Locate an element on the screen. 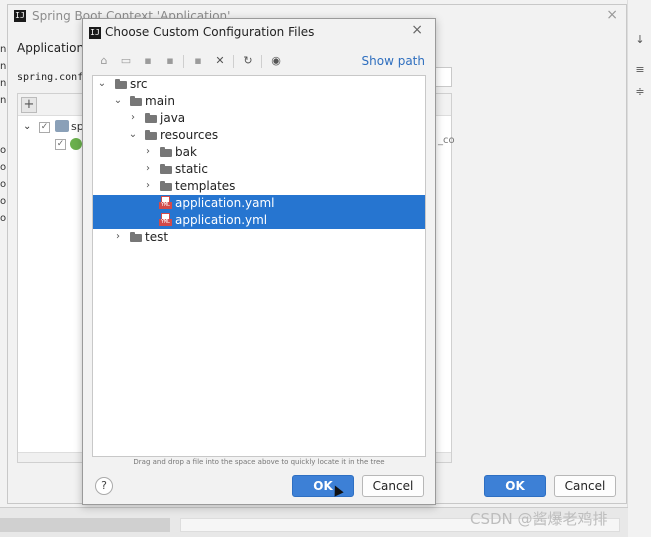 The width and height of the screenshot is (651, 537). show-path-link: Show path is located at coordinates (393, 61).